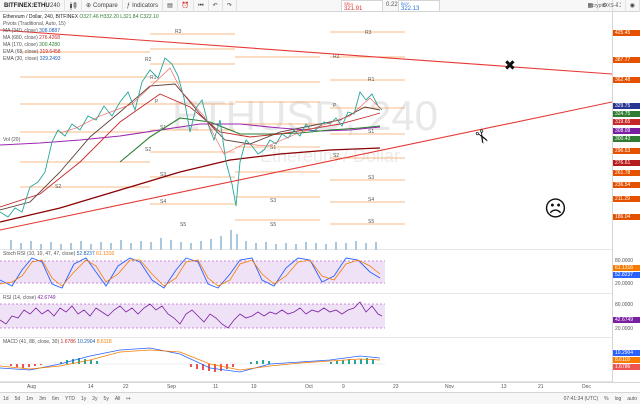  What do you see at coordinates (581, 398) in the screenshot?
I see `clock-display: 07:41:34 (UTC)` at bounding box center [581, 398].